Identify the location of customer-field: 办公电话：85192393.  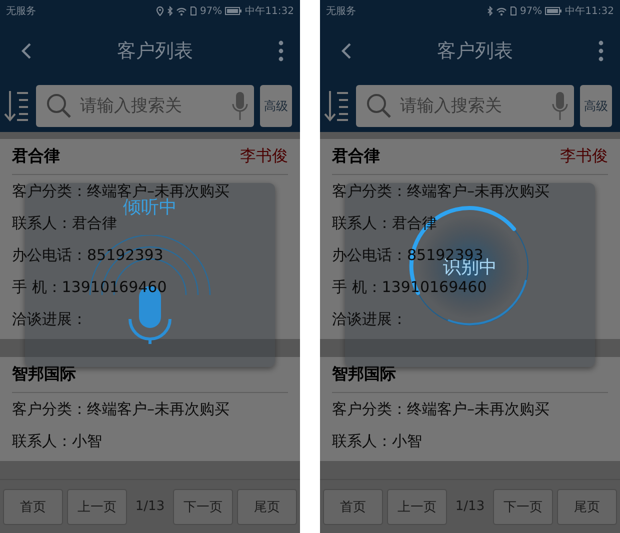
(88, 255).